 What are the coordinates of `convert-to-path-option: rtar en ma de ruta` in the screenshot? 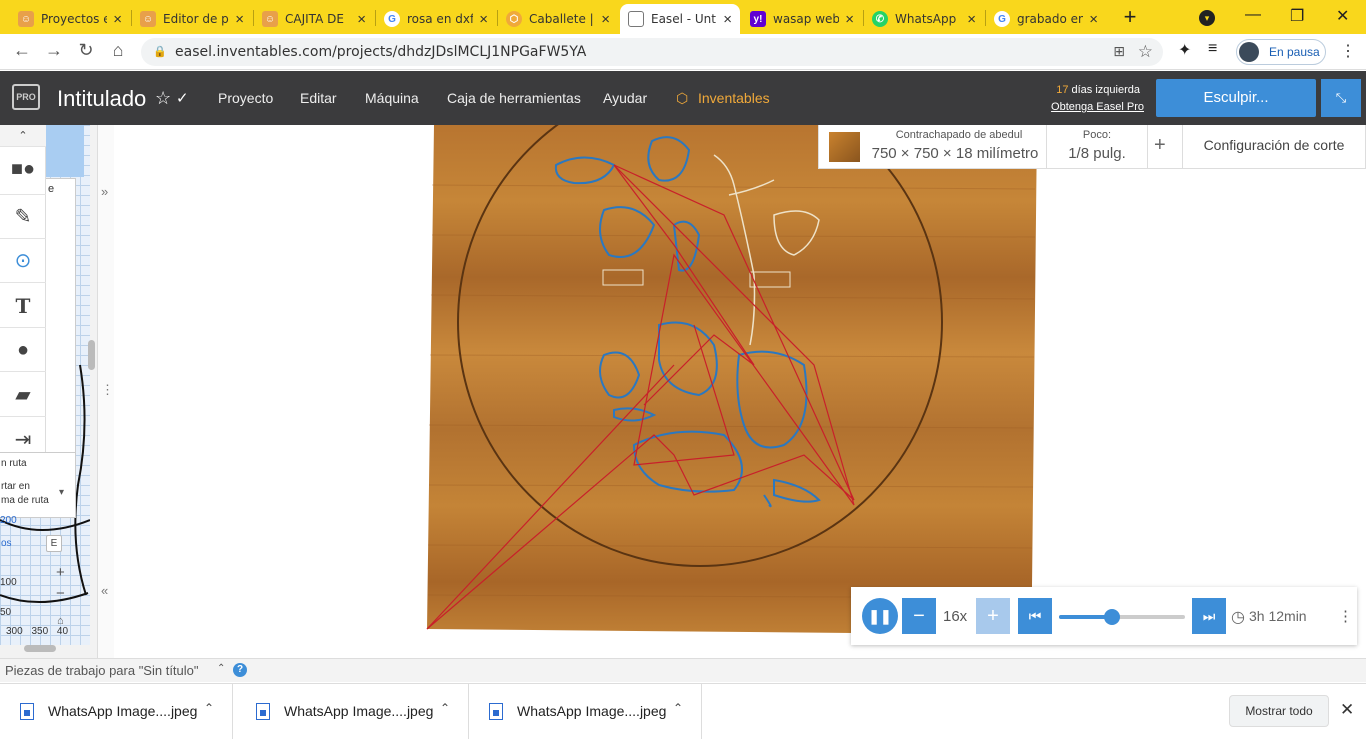 It's located at (25, 494).